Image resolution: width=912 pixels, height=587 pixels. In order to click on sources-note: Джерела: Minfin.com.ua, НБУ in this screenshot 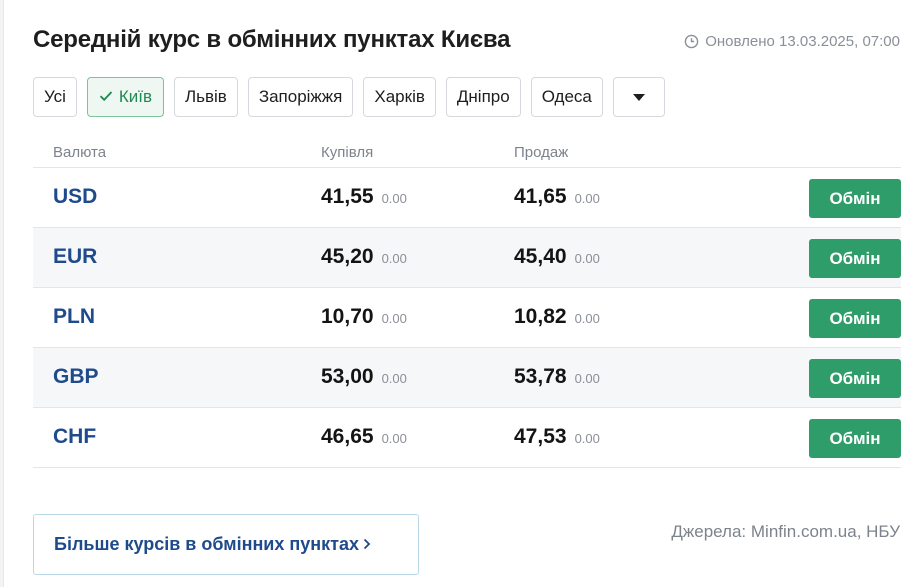, I will do `click(785, 531)`.